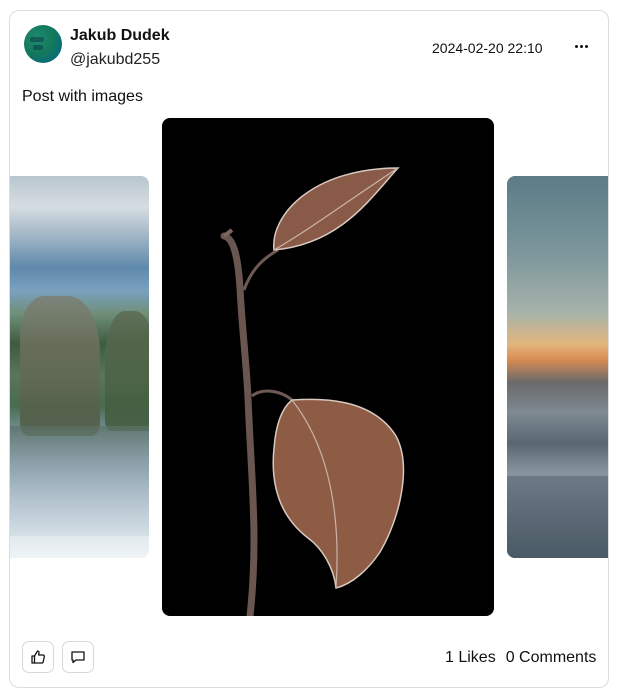 This screenshot has width=621, height=698. What do you see at coordinates (470, 658) in the screenshot?
I see `likes-count: 1 Likes` at bounding box center [470, 658].